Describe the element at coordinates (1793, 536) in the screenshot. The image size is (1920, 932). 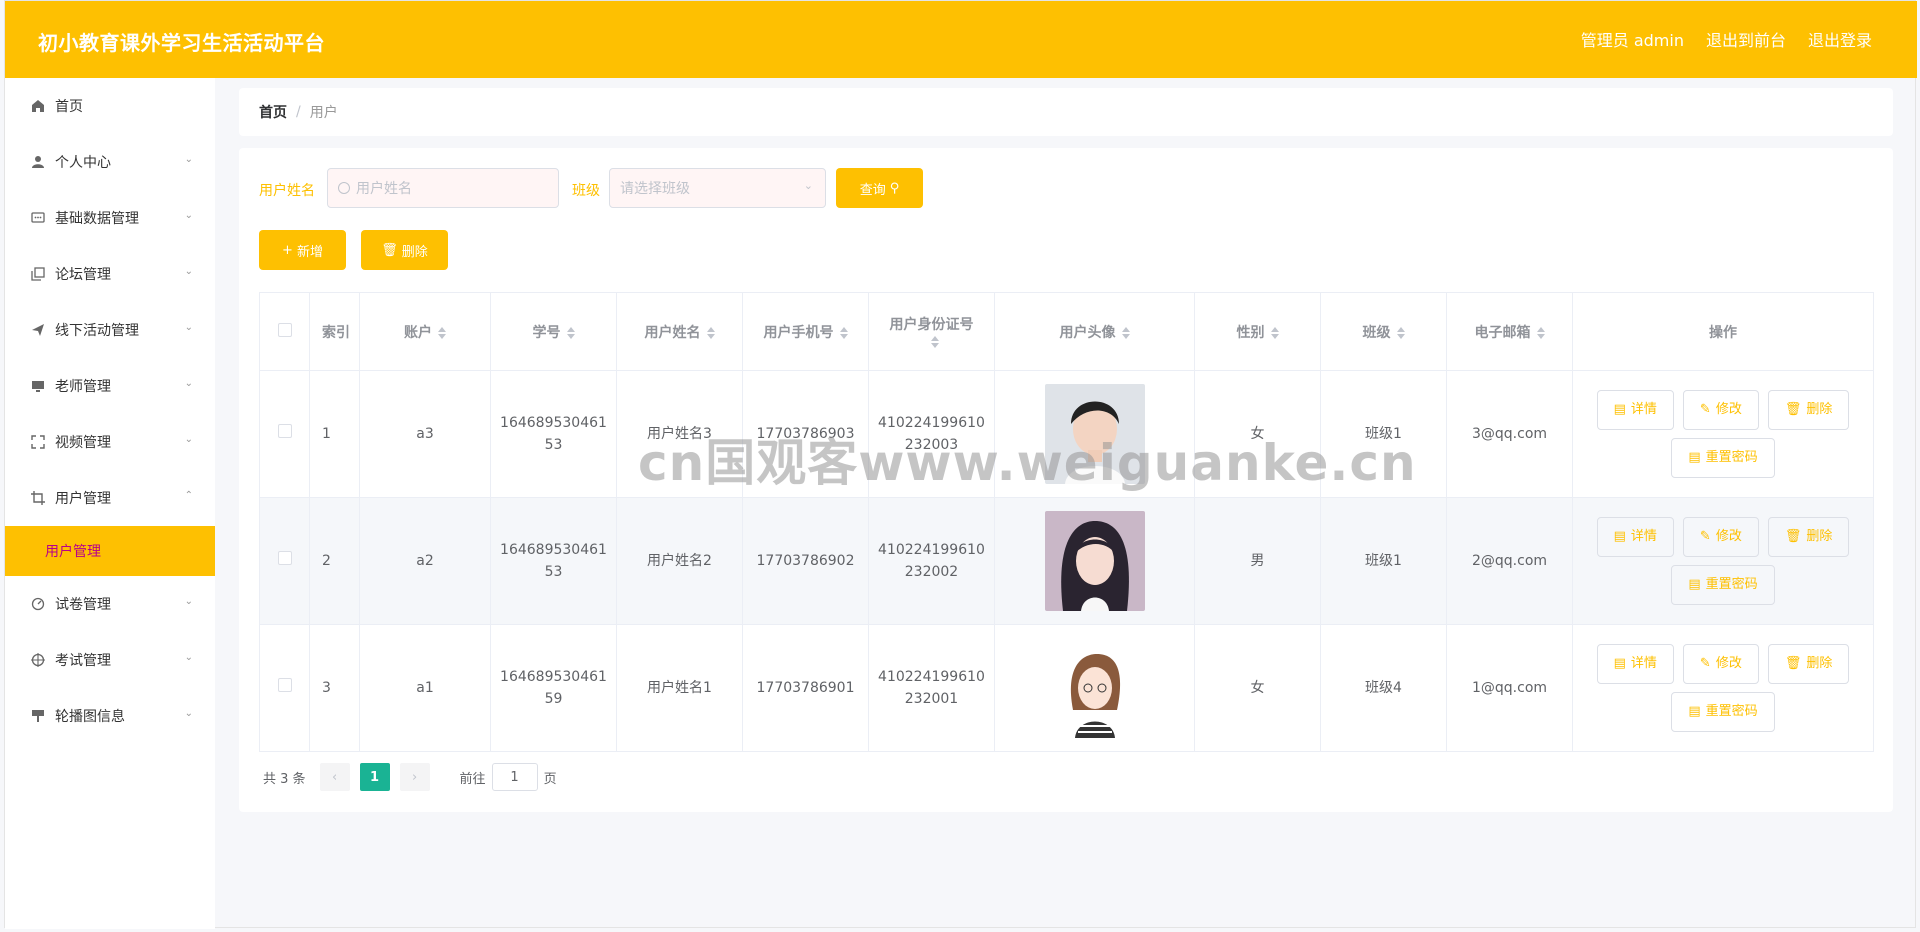
I see `trash-icon: 🗑` at that location.